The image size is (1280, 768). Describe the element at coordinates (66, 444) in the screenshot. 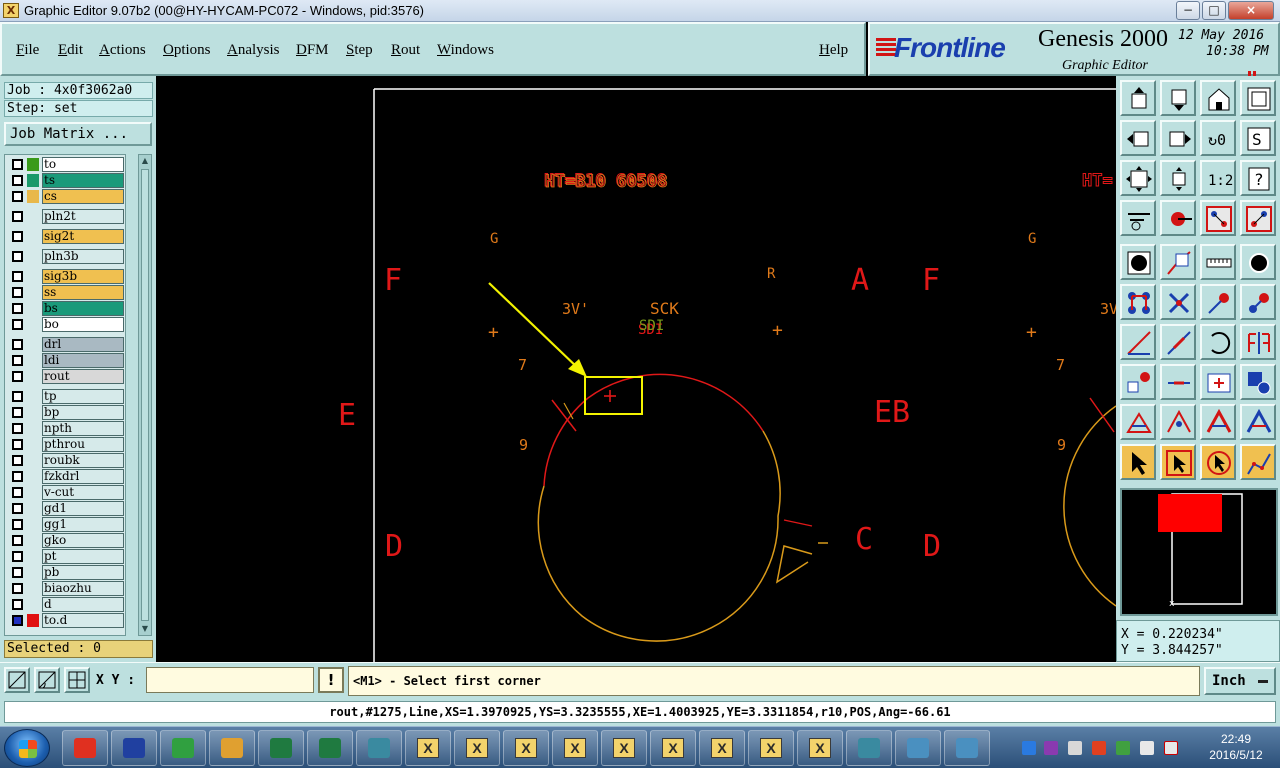

I see `layer-row-pthrou: pthrou` at that location.